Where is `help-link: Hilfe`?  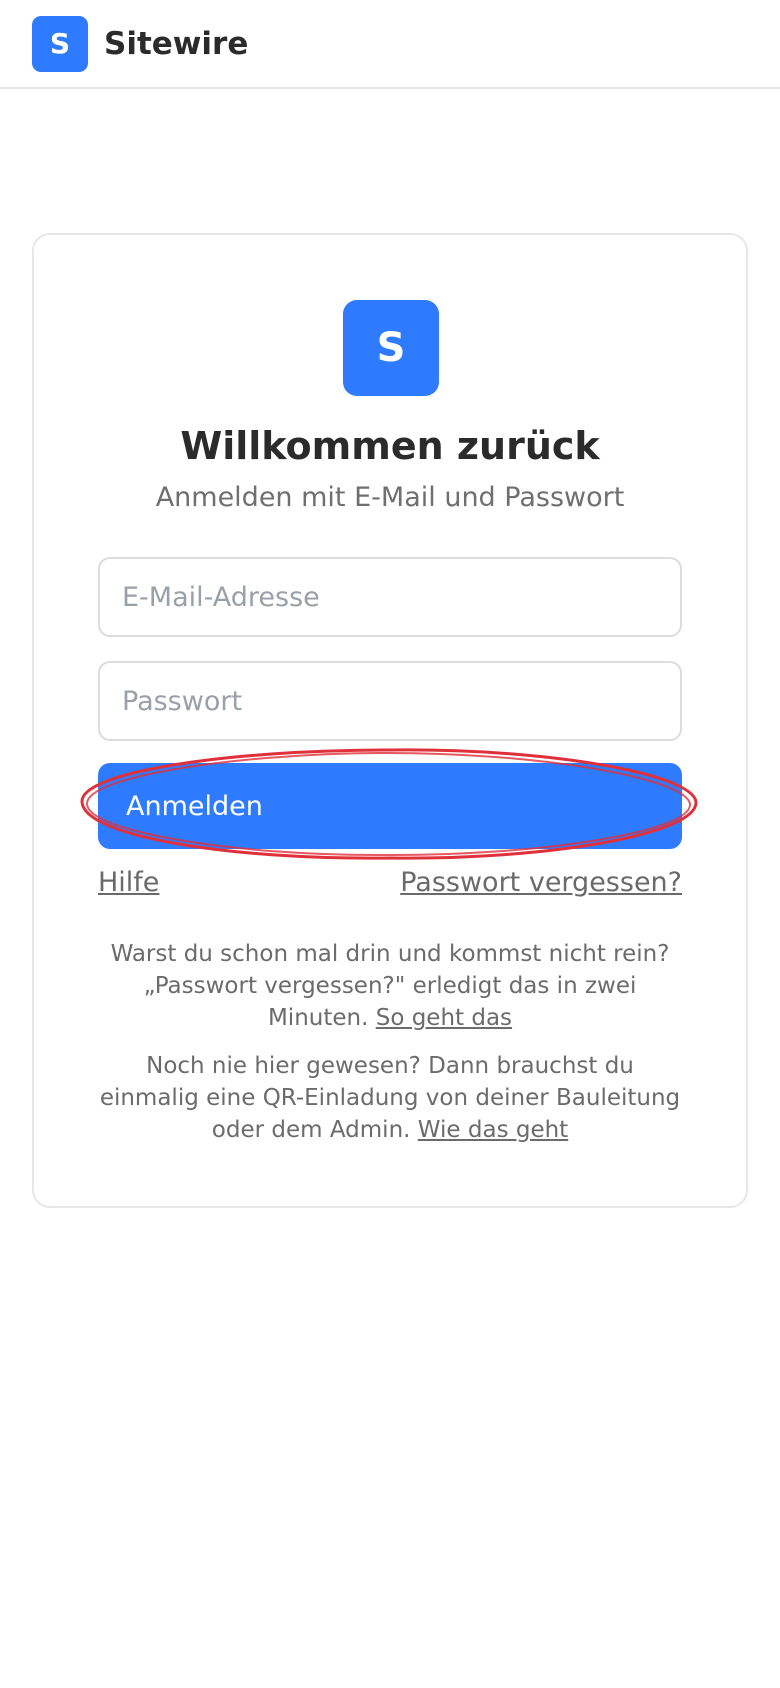 help-link: Hilfe is located at coordinates (128, 883).